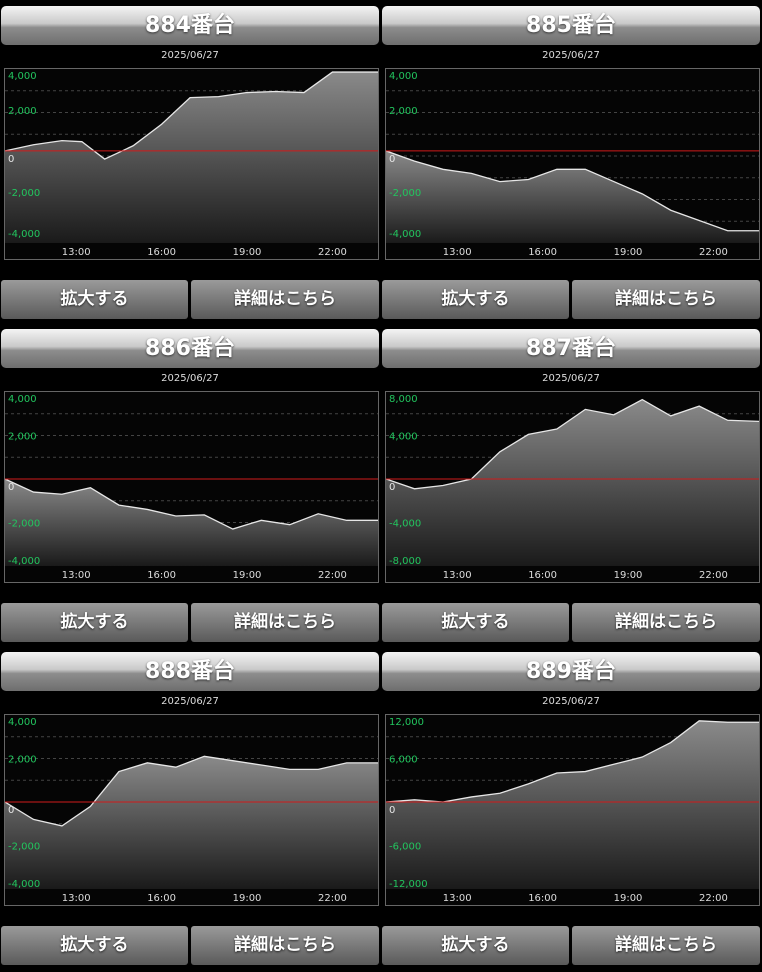  Describe the element at coordinates (571, 348) in the screenshot. I see `machine-title: 887番台` at that location.